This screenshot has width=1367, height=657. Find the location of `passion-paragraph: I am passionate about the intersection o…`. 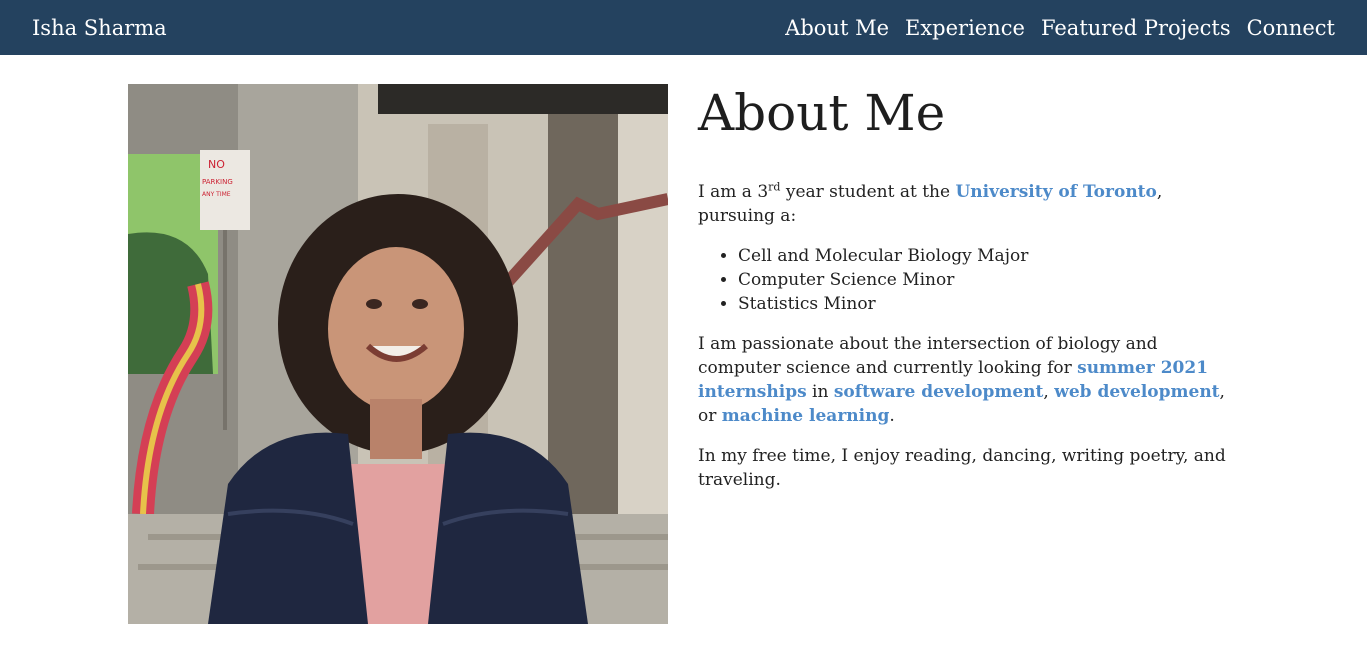

passion-paragraph: I am passionate about the intersection o… is located at coordinates (968, 380).